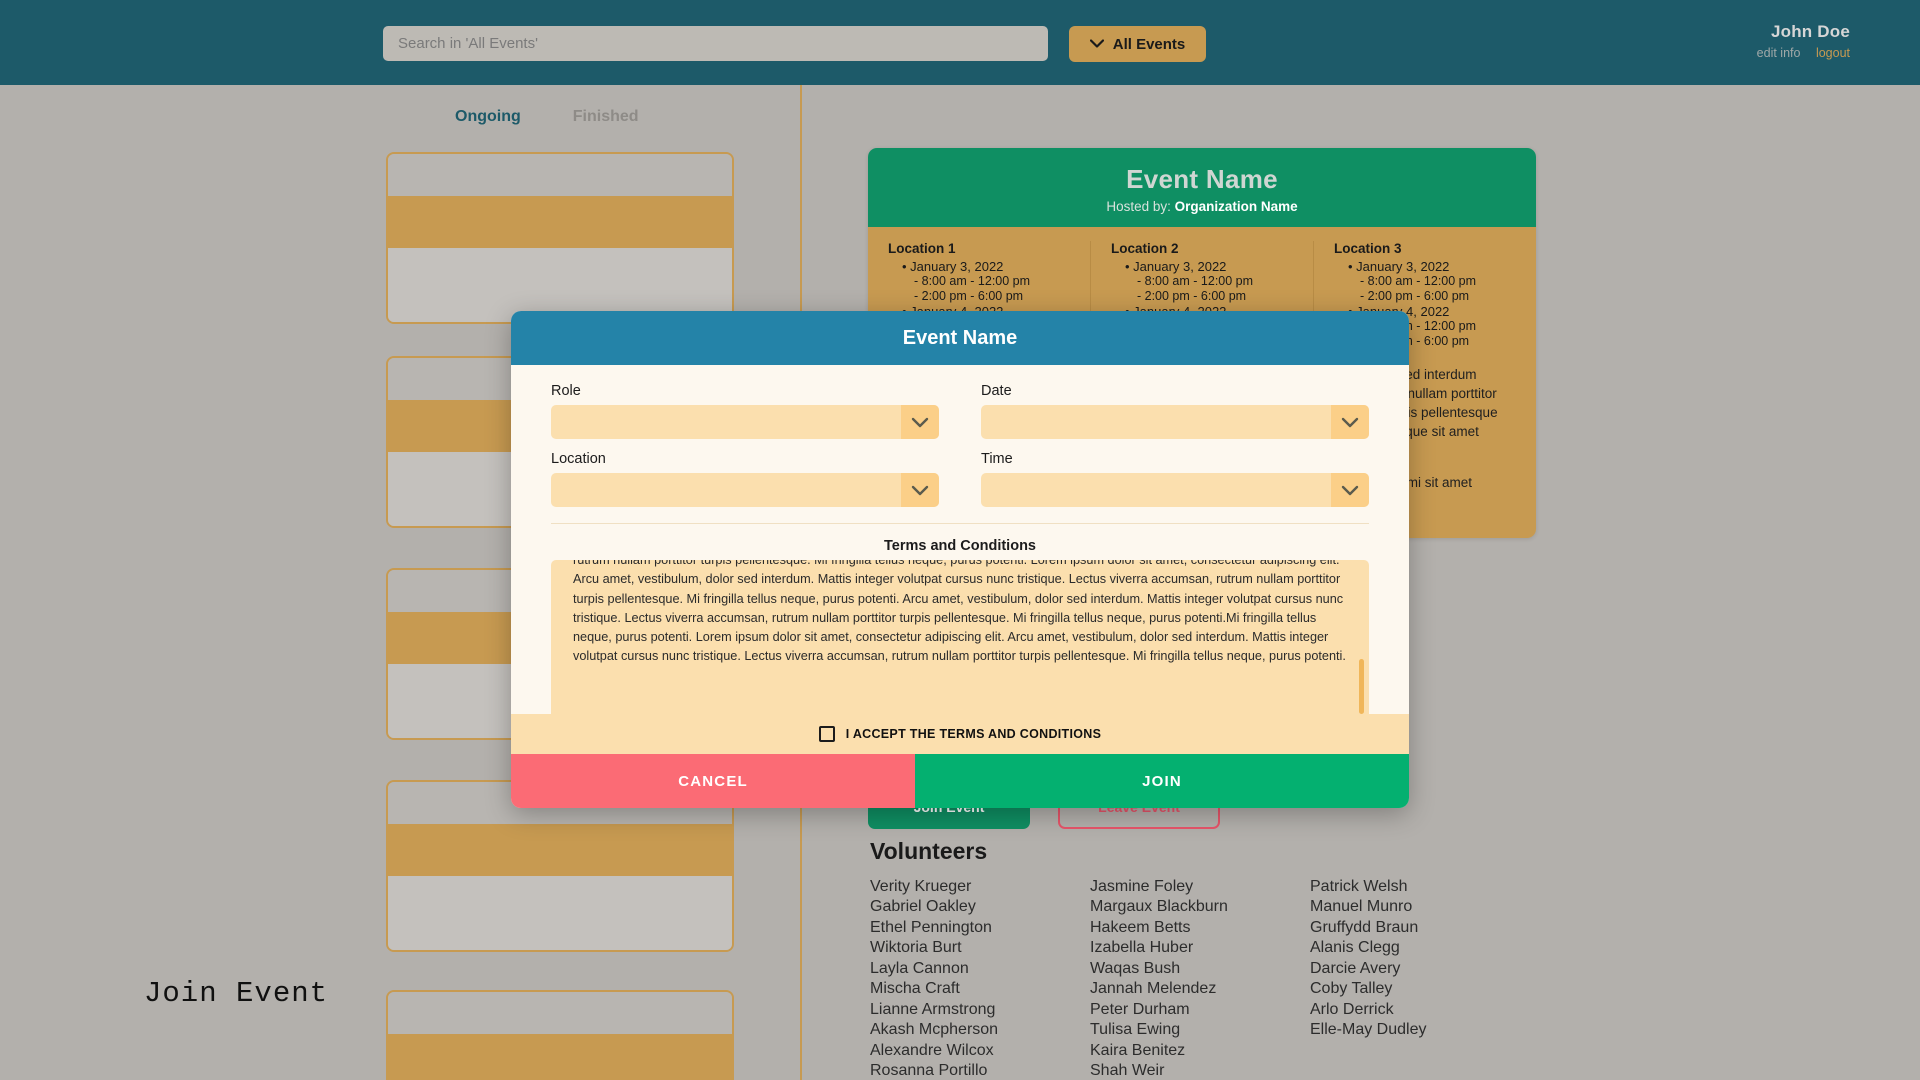 The width and height of the screenshot is (1920, 1080). I want to click on tab-ongoing: Ongoing, so click(488, 117).